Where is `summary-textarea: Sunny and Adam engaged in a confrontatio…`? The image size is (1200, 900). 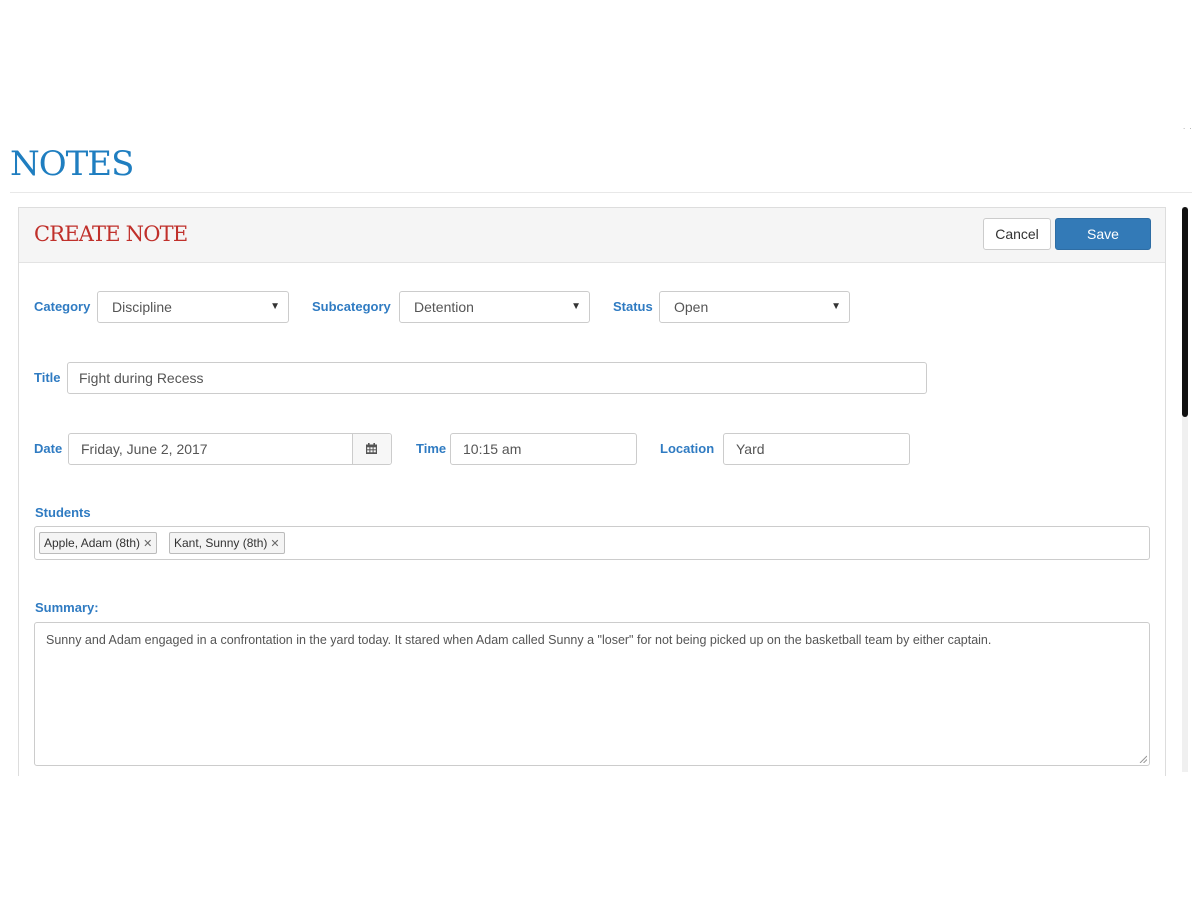 summary-textarea: Sunny and Adam engaged in a confrontatio… is located at coordinates (592, 694).